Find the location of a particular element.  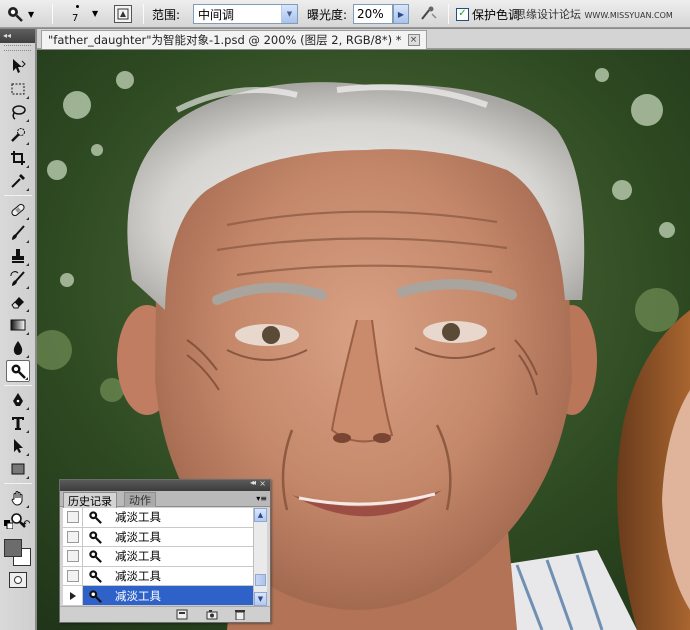

scroll-down-button: ▼ is located at coordinates (260, 599).